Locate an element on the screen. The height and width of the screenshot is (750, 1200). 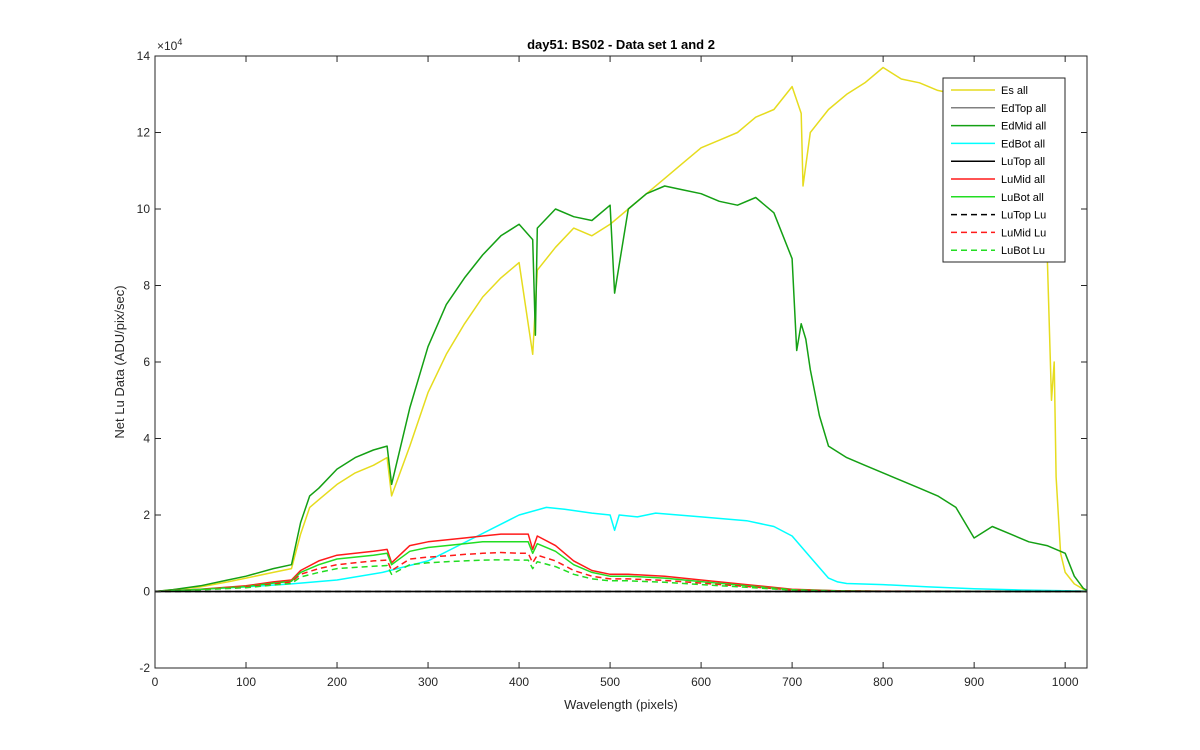
legend-label: LuTop all is located at coordinates (1023, 162).